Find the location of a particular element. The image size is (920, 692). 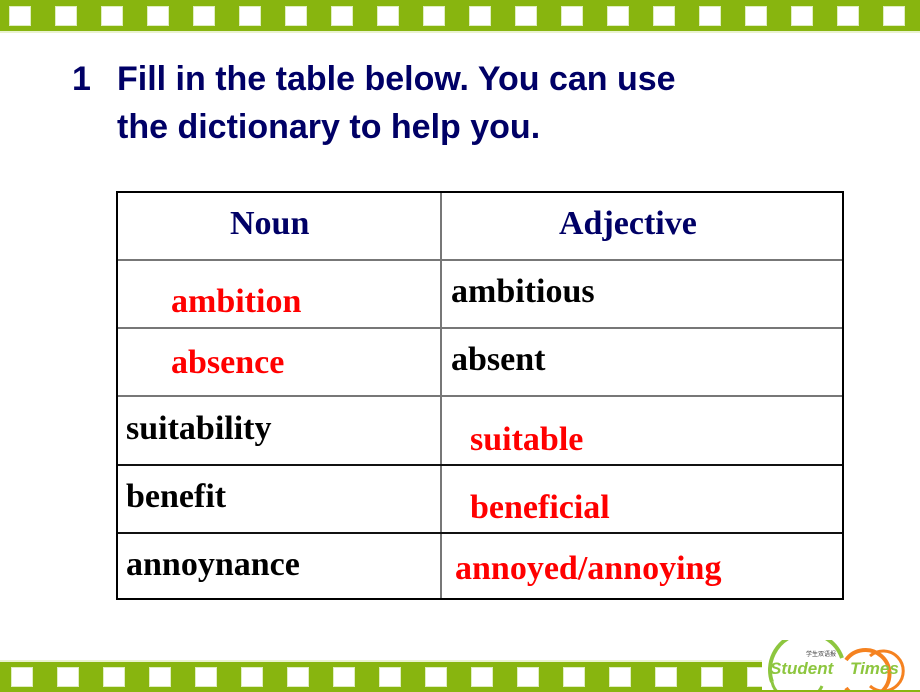

header-adjective: Adjective is located at coordinates (628, 223).